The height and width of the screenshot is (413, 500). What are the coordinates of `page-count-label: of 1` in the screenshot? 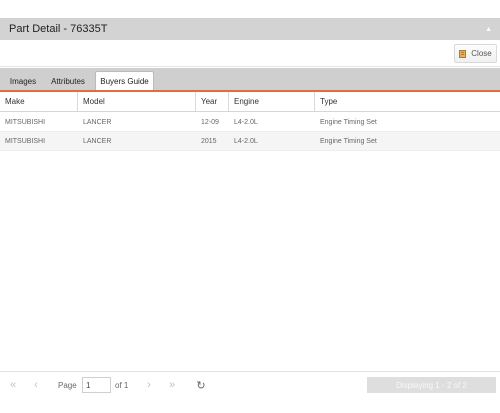 It's located at (122, 385).